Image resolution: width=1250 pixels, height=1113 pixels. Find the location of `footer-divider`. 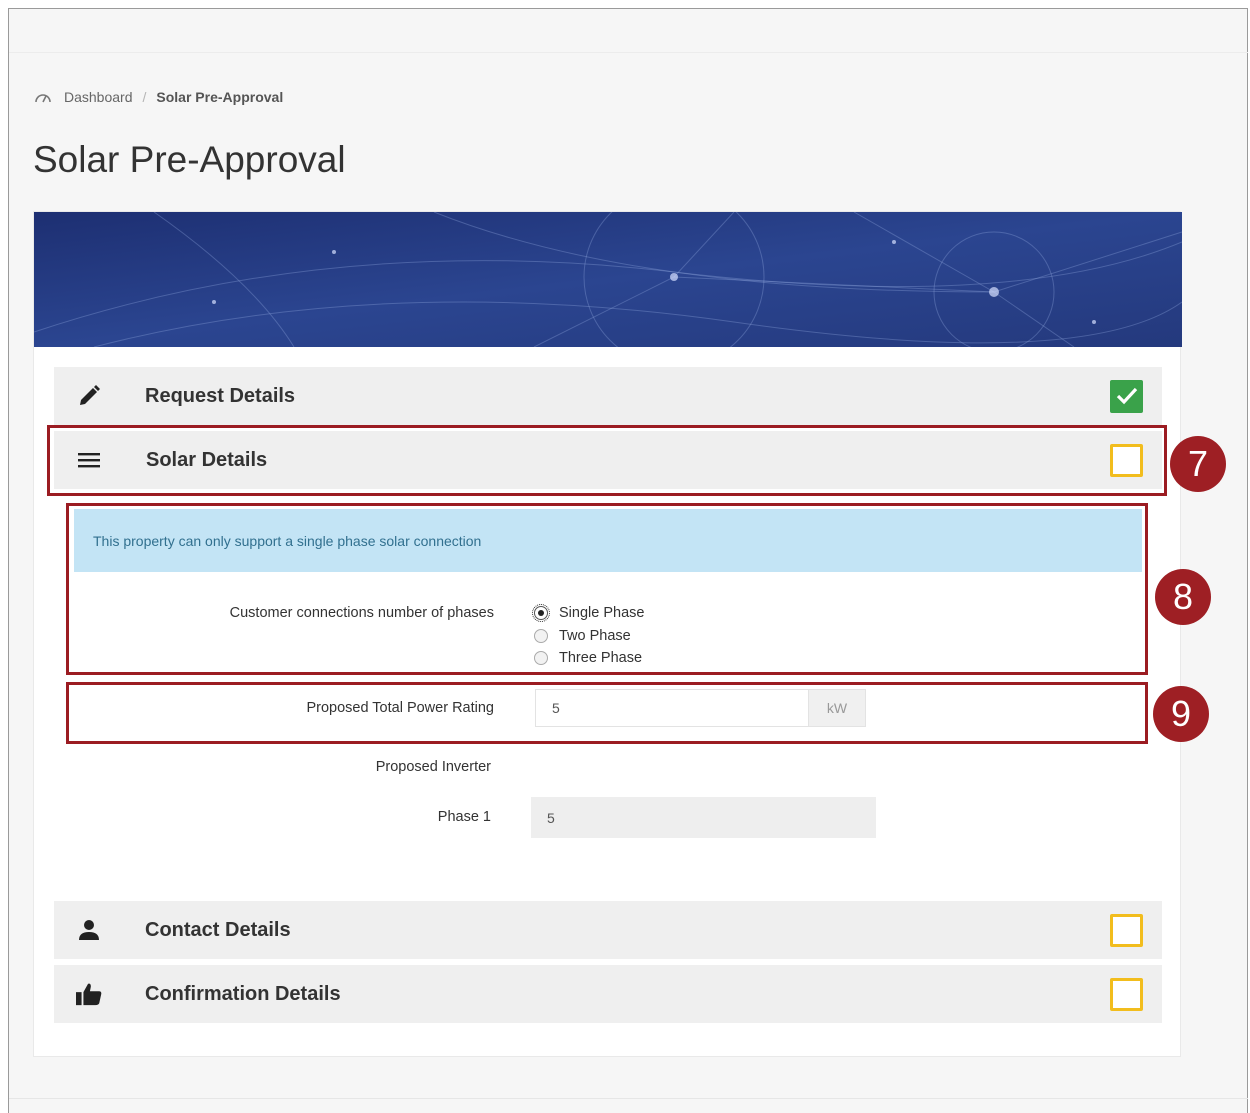

footer-divider is located at coordinates (628, 1098).